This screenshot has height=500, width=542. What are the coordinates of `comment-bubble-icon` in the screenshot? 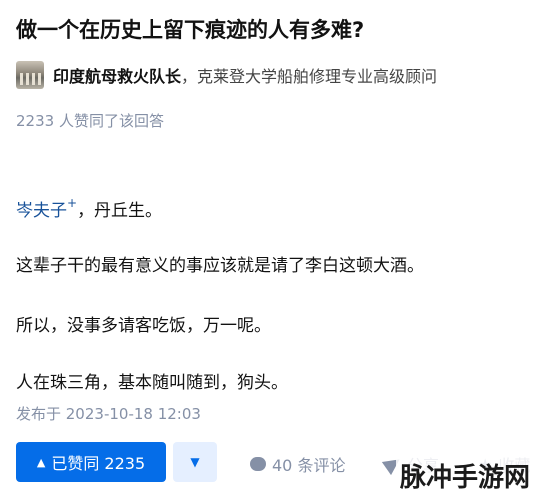 It's located at (258, 464).